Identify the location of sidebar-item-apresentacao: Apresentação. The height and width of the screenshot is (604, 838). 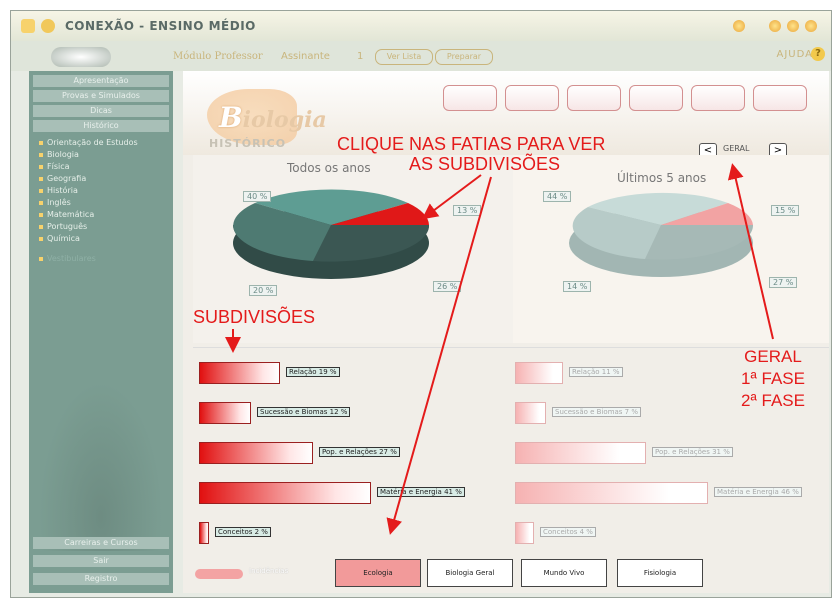
(101, 81).